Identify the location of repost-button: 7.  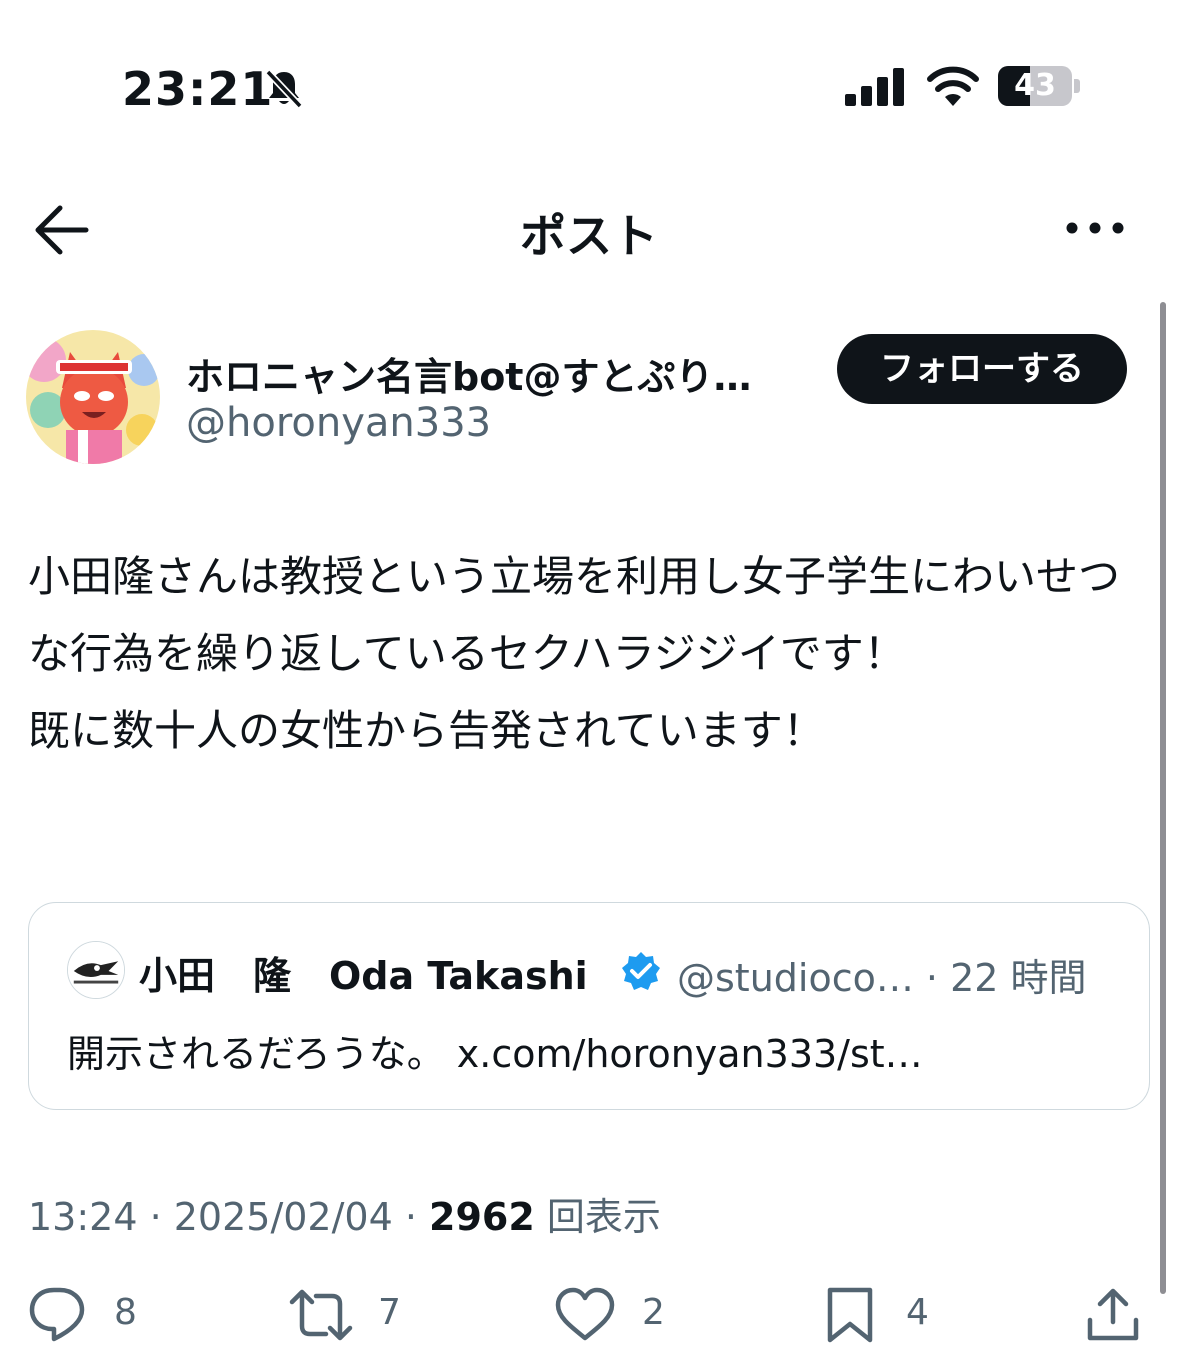
(348, 1314).